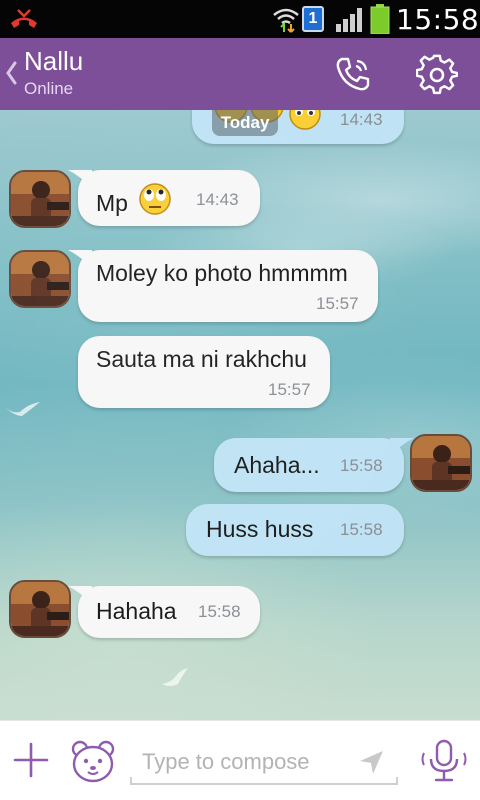 Image resolution: width=480 pixels, height=800 pixels. I want to click on call-icon, so click(353, 74).